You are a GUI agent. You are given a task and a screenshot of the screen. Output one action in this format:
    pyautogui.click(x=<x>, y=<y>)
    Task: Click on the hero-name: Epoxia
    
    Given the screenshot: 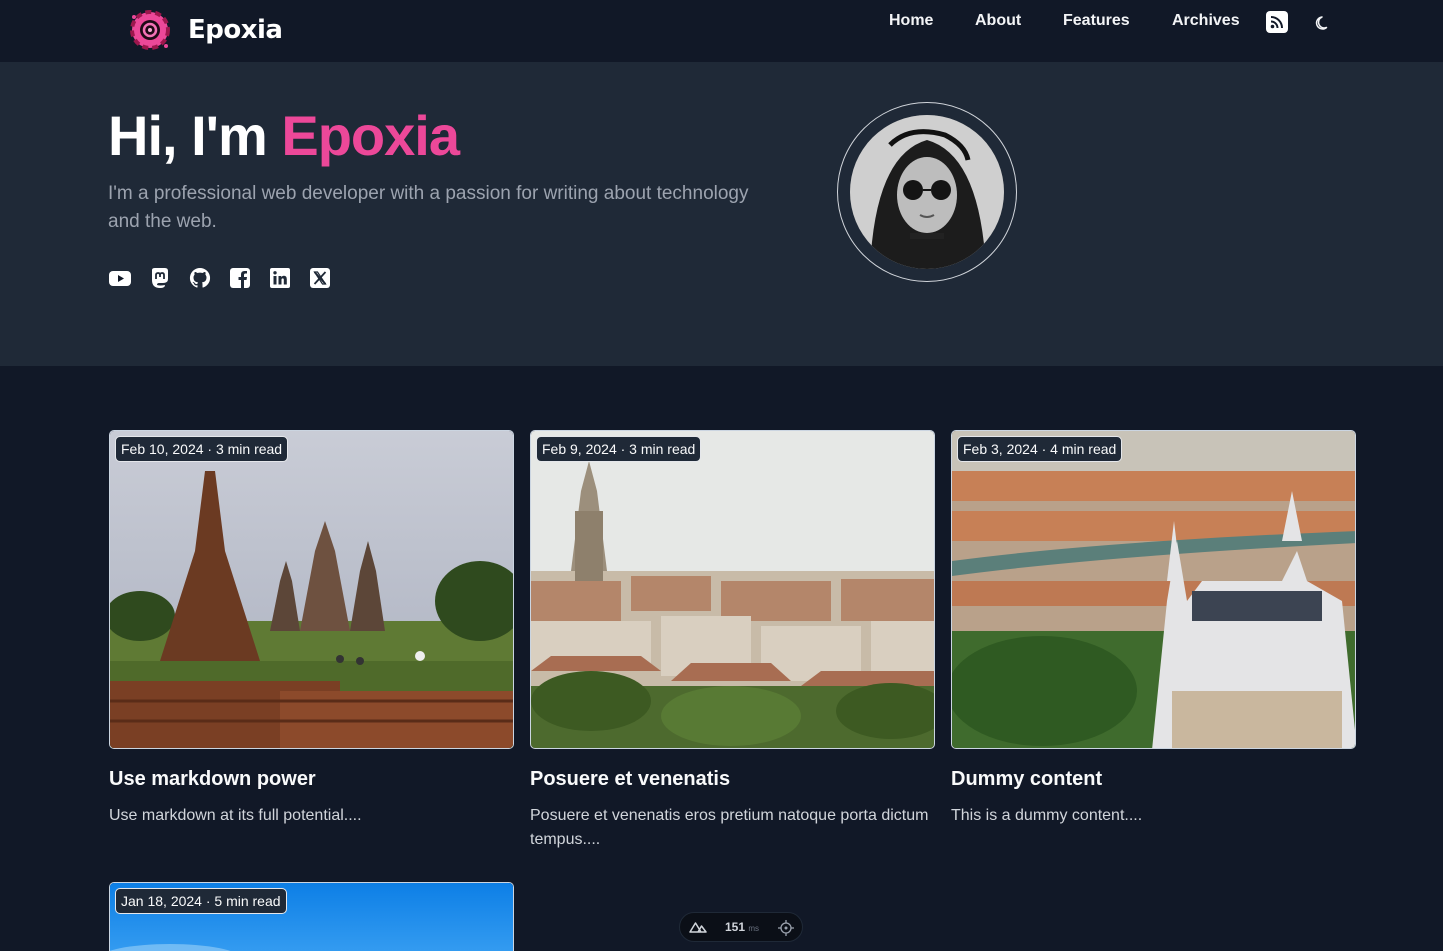 What is the action you would take?
    pyautogui.click(x=370, y=135)
    